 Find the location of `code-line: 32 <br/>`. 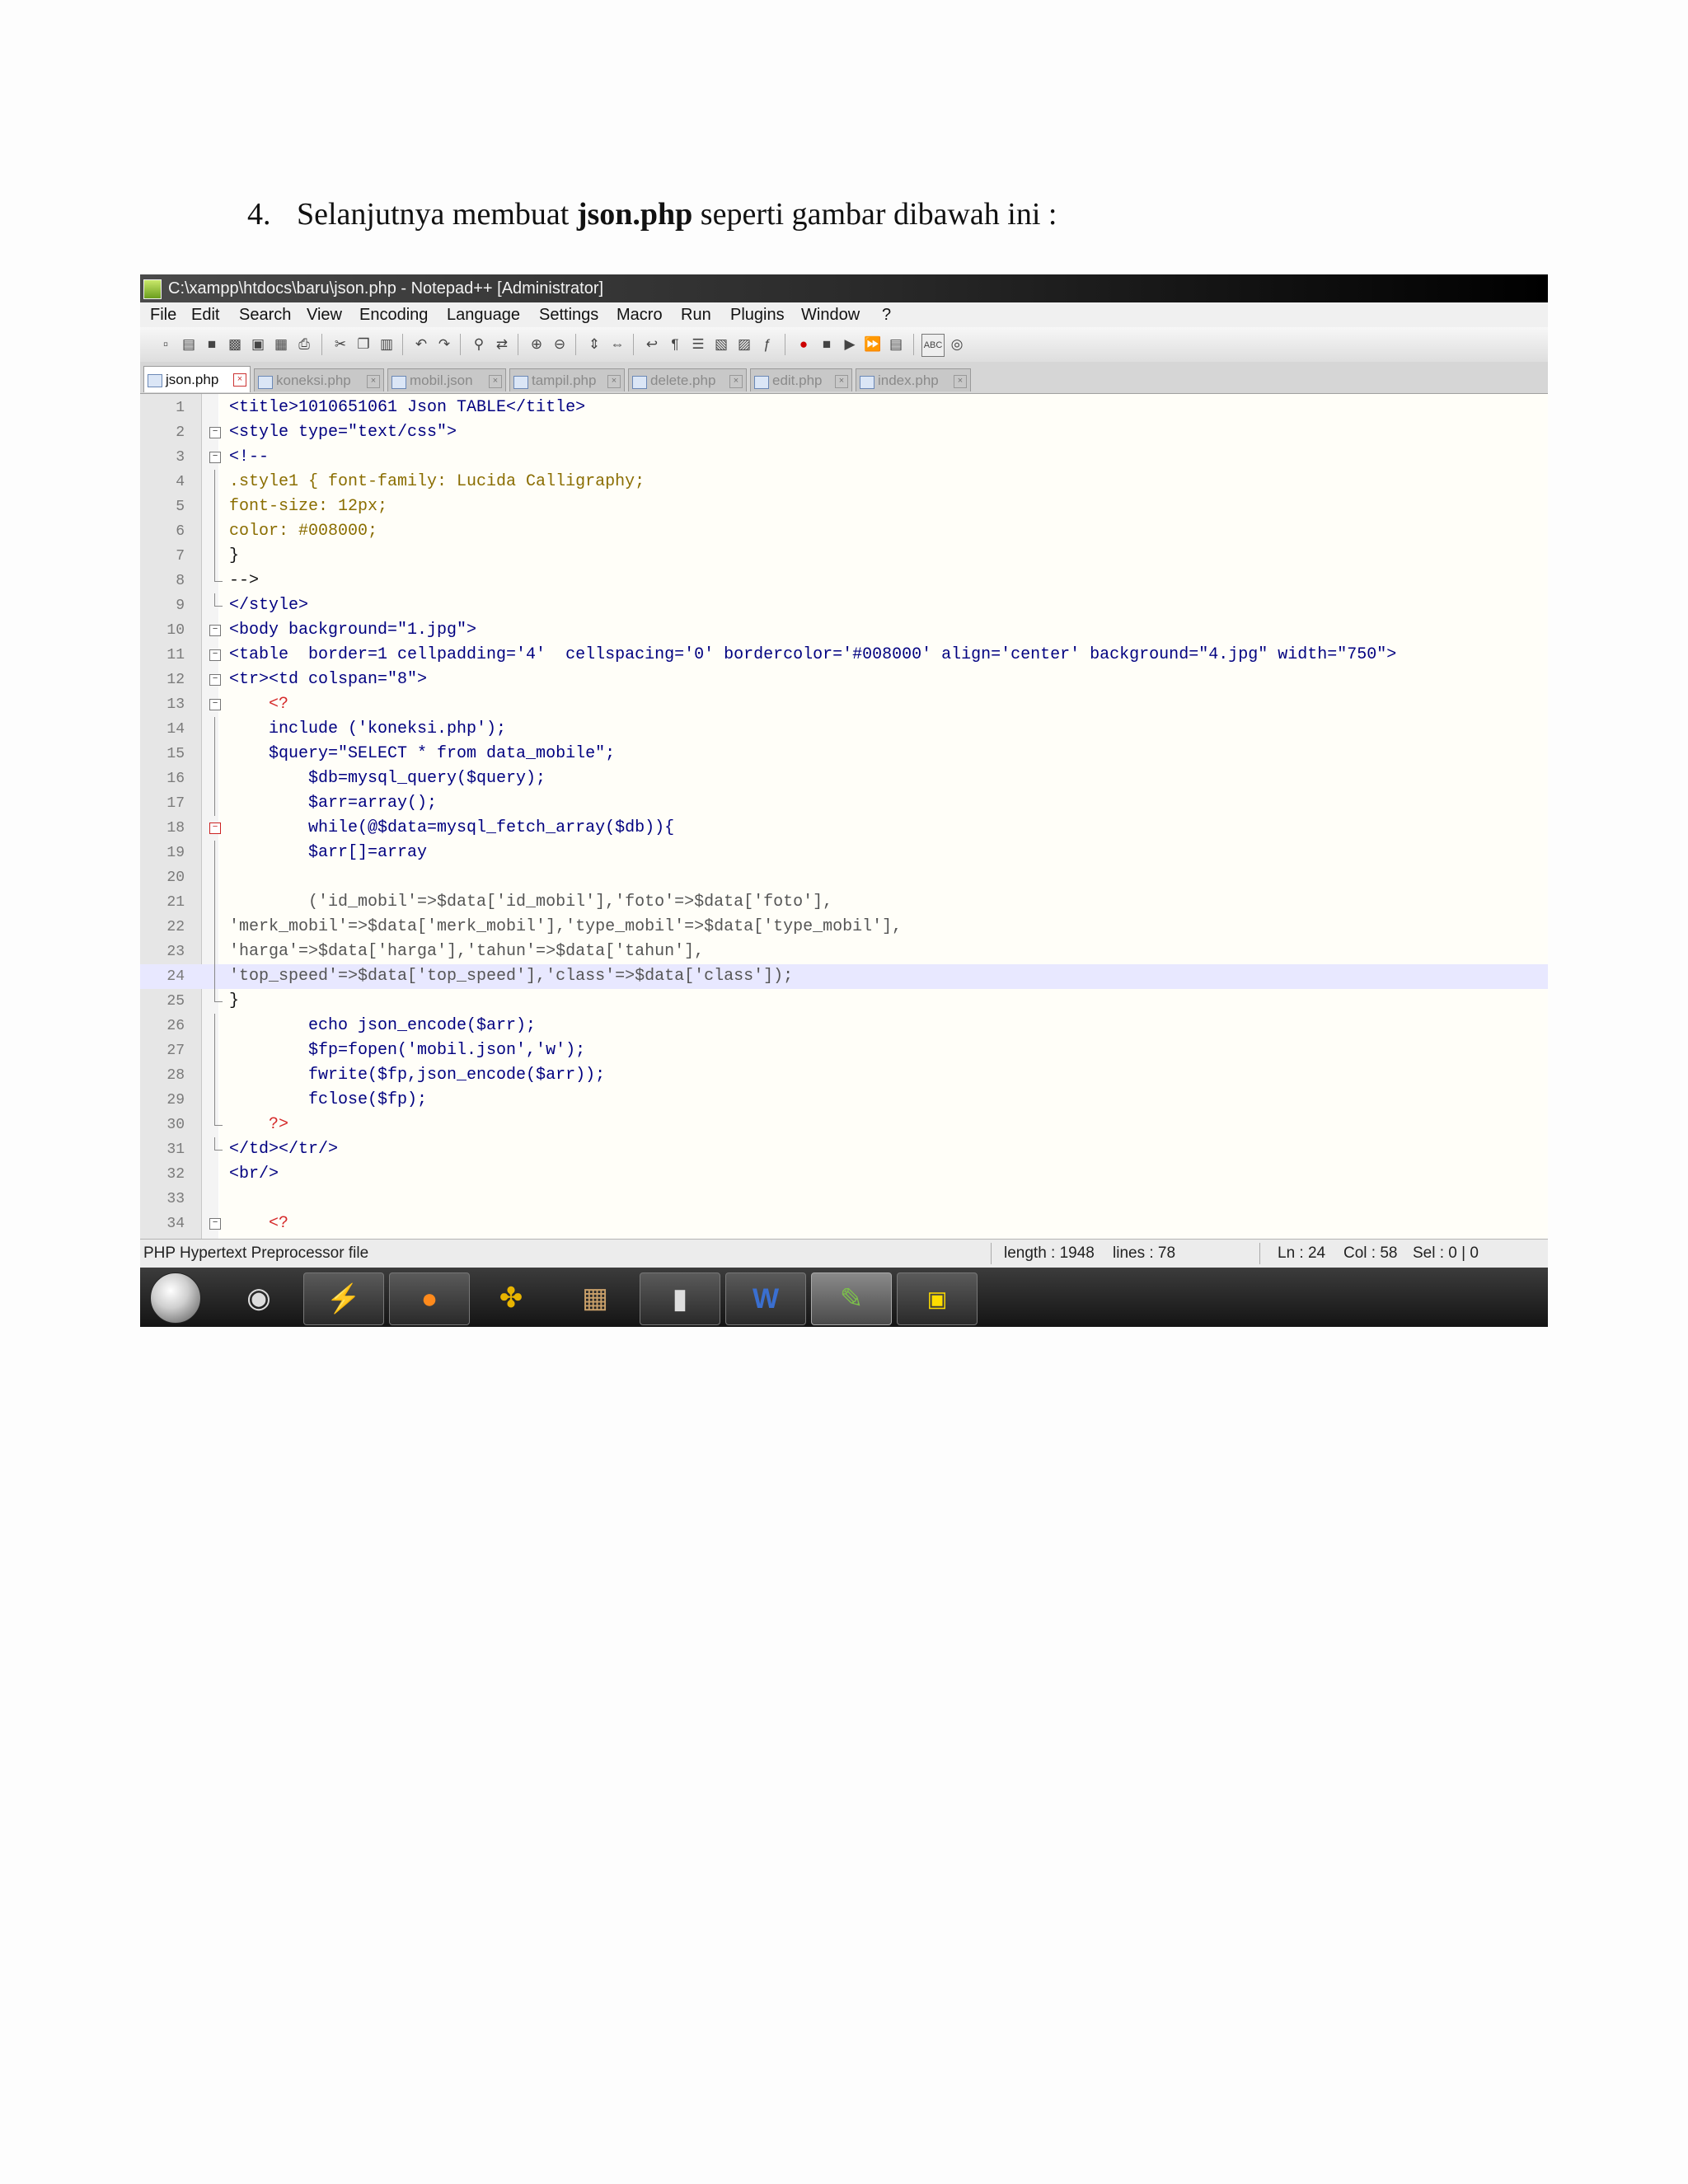

code-line: 32 <br/> is located at coordinates (844, 1174).